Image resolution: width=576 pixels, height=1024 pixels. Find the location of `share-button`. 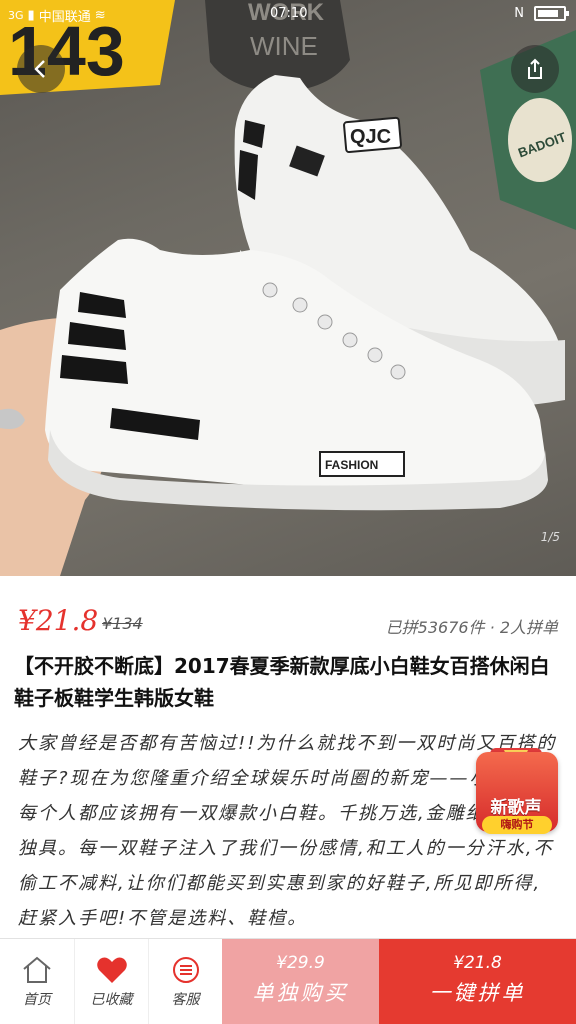

share-button is located at coordinates (535, 69).